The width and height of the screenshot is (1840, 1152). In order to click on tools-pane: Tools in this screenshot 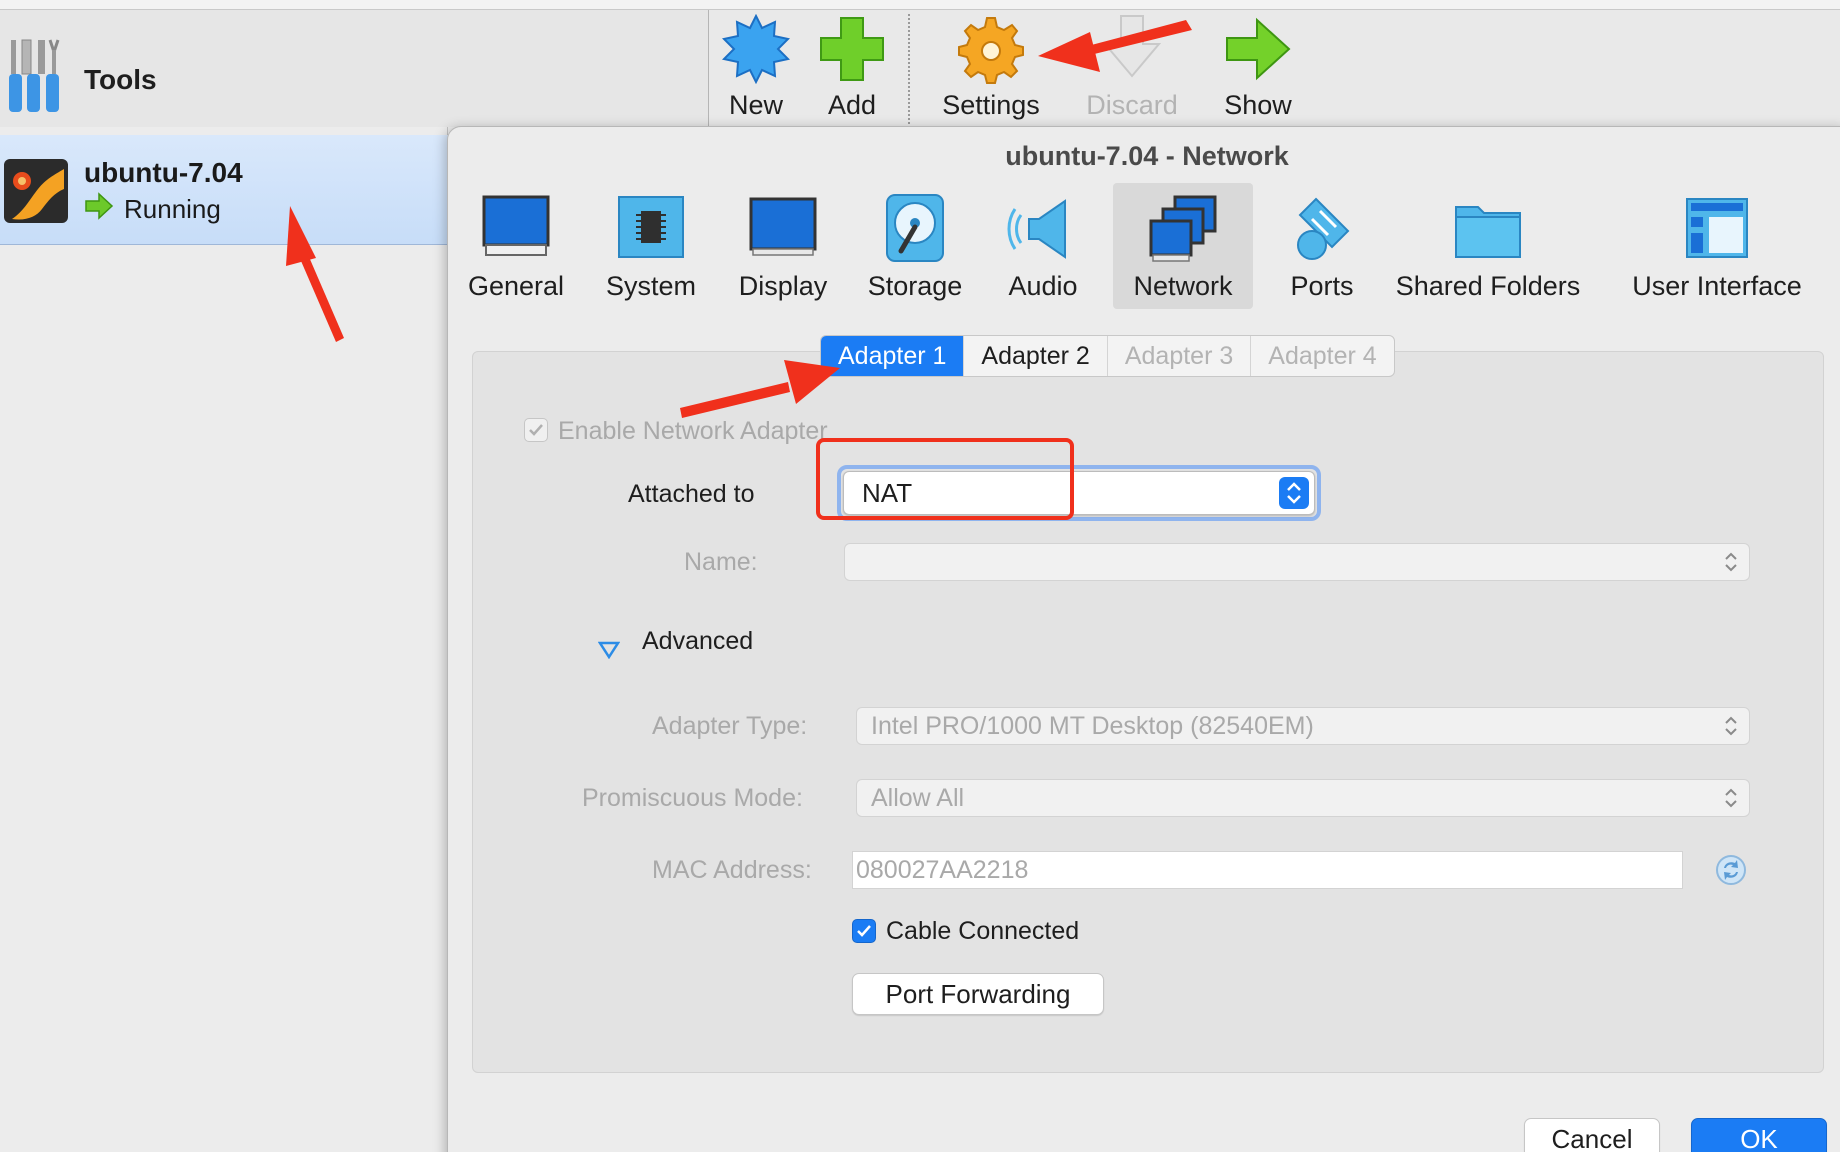, I will do `click(354, 68)`.